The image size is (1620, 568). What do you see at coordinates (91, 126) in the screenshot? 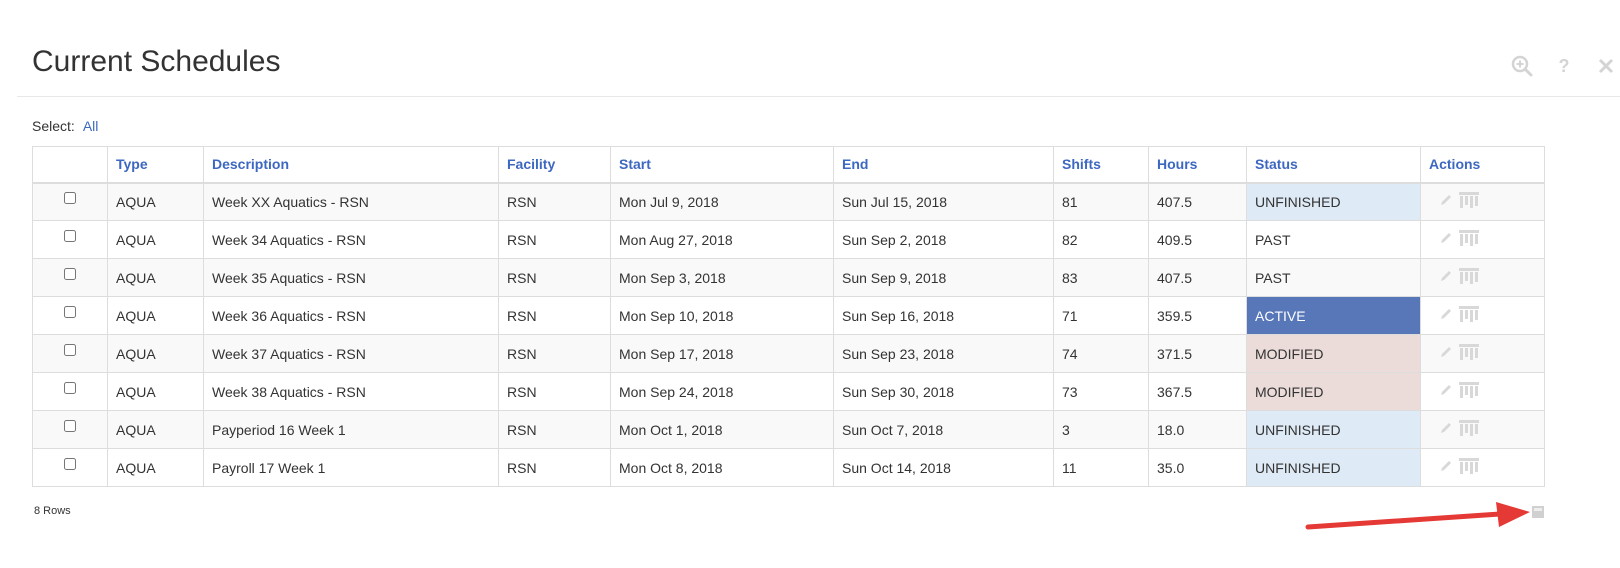
I see `select-all-link: All` at bounding box center [91, 126].